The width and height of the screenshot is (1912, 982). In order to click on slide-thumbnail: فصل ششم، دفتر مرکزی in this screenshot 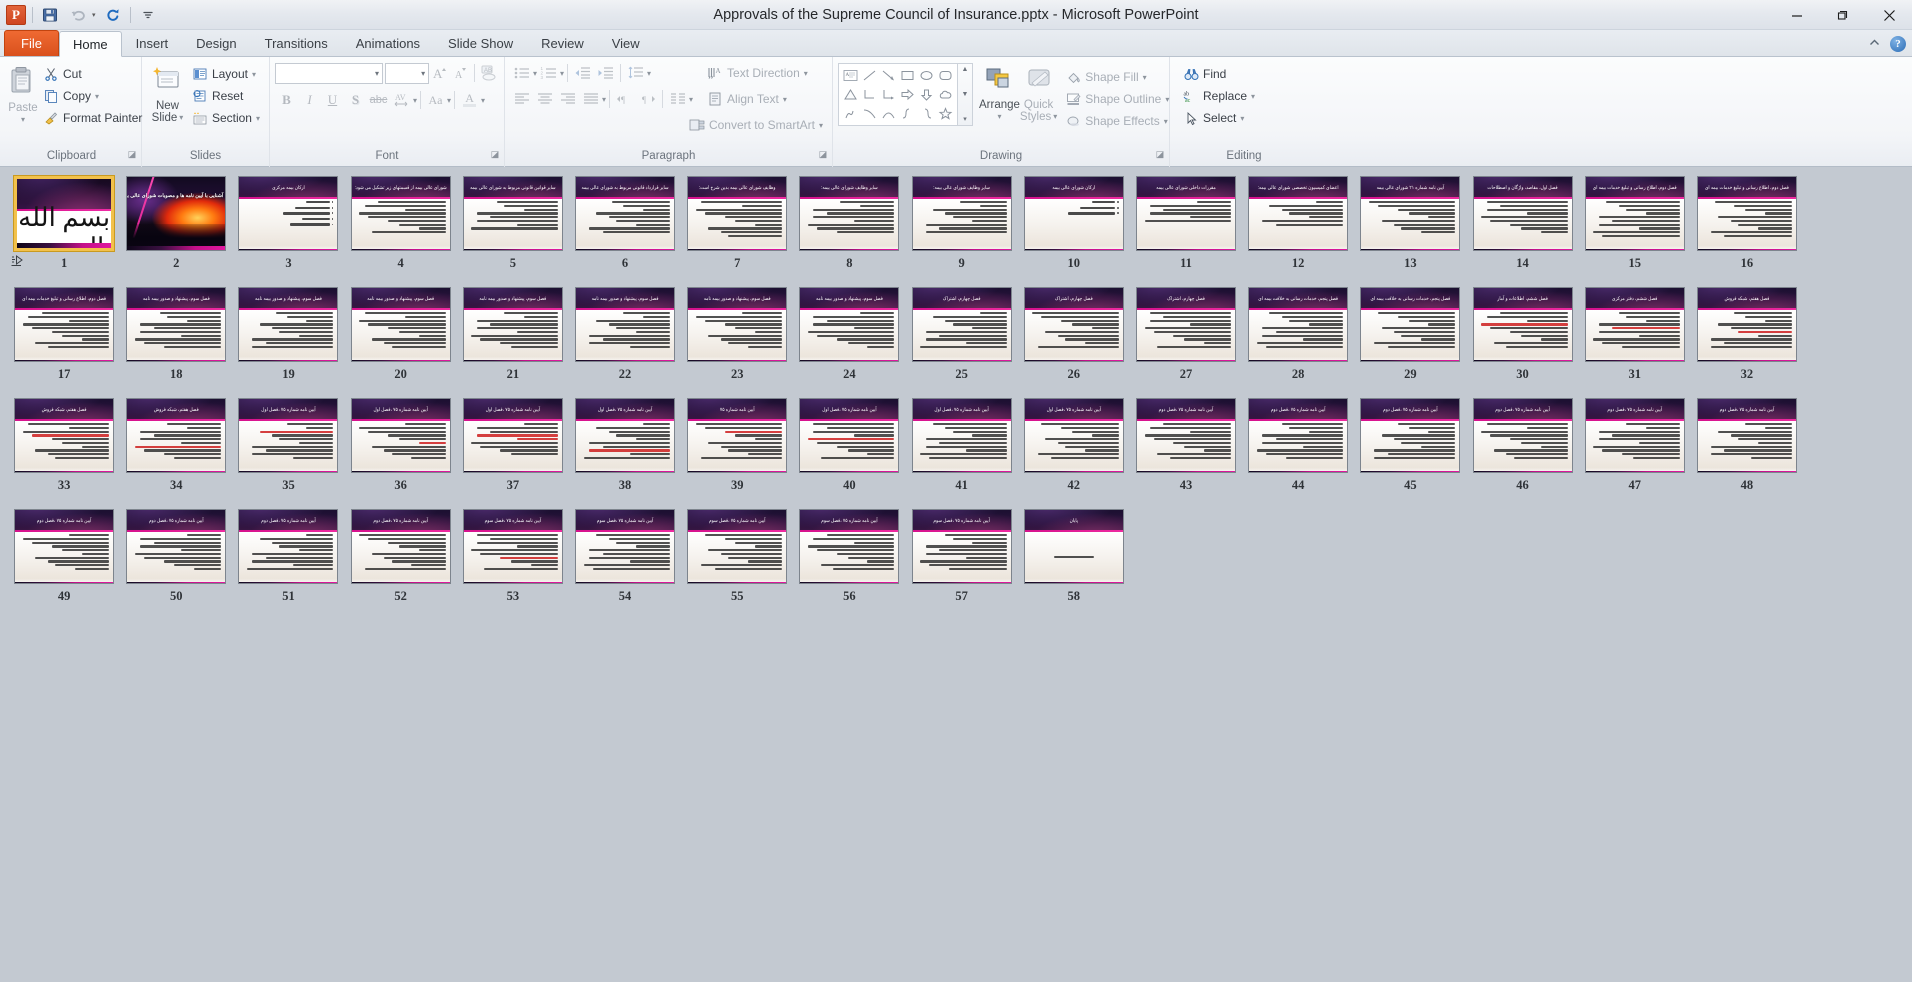, I will do `click(1634, 324)`.